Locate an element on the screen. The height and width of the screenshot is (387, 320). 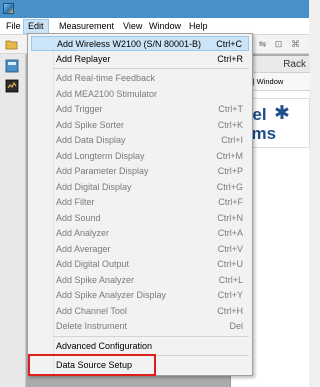
menu-item-add-wireless-w2100: Add Wireless W2100 (S/N 80001-B) Ctrl+C is located at coordinates (140, 43).